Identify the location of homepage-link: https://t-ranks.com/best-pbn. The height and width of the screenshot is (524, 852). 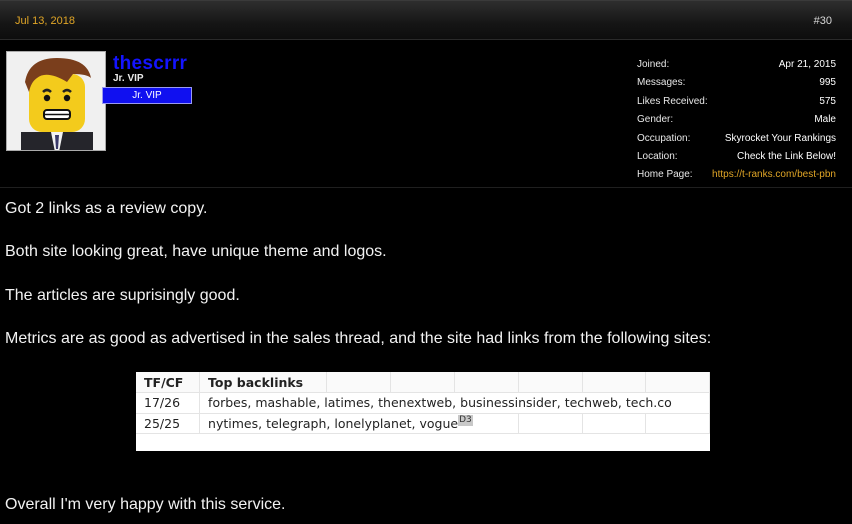
(774, 175).